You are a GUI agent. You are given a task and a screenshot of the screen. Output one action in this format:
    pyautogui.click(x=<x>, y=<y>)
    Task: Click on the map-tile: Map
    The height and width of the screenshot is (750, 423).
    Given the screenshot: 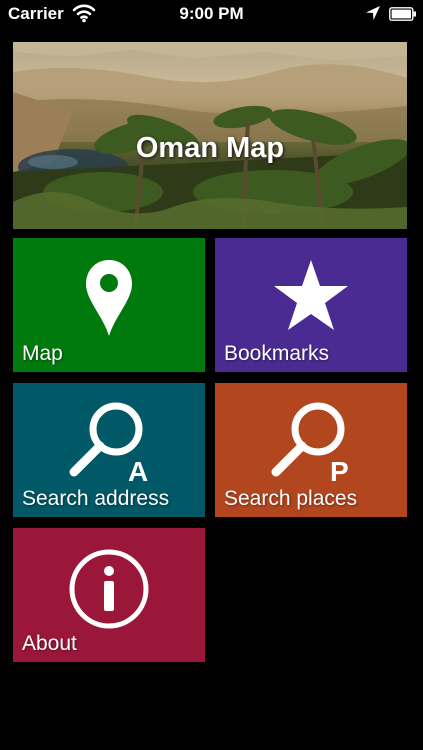 What is the action you would take?
    pyautogui.click(x=109, y=305)
    